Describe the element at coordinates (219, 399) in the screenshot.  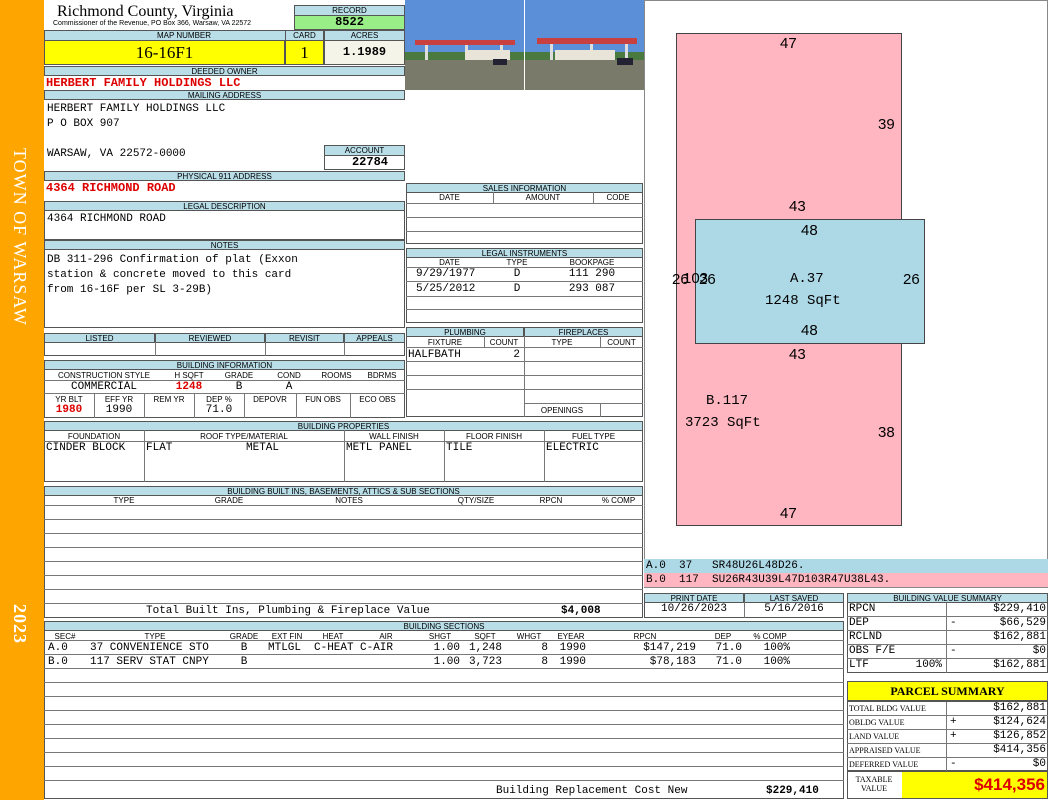
I see `dep-label: DEP %` at that location.